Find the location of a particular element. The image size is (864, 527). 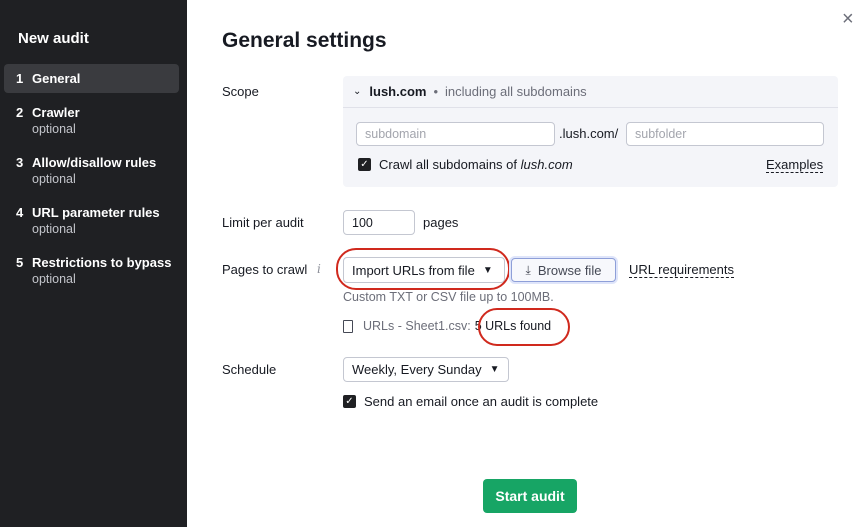

scope-label: Scope is located at coordinates (240, 91).